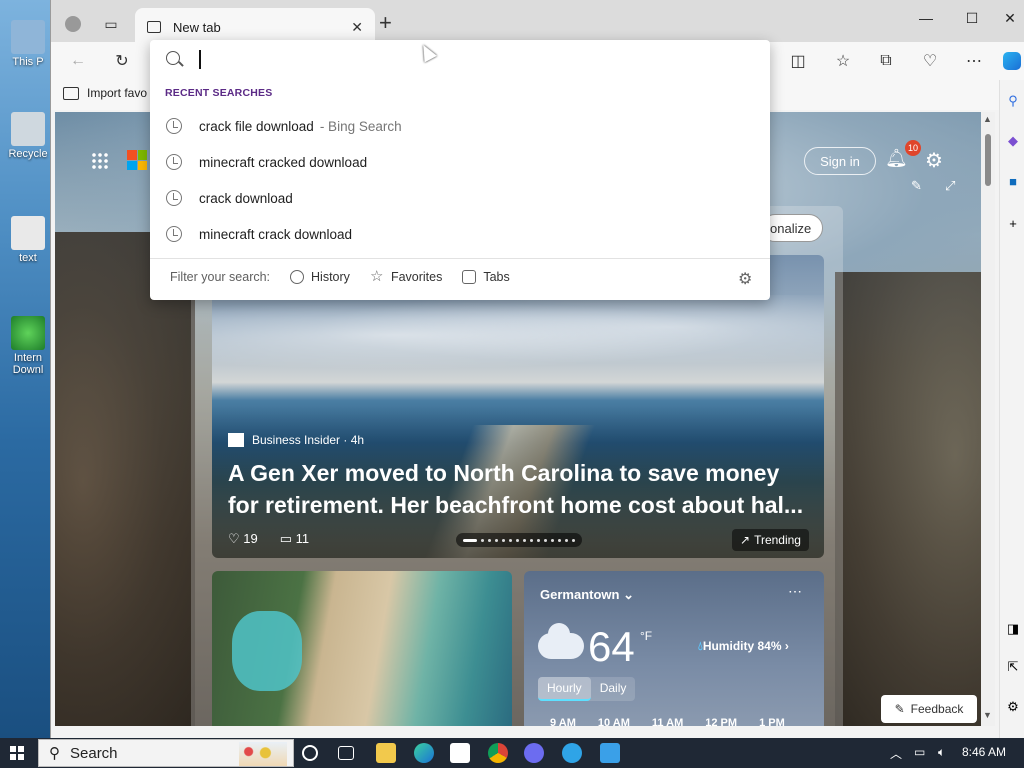 The width and height of the screenshot is (1024, 768). Describe the element at coordinates (320, 277) in the screenshot. I see `filter-history: History` at that location.